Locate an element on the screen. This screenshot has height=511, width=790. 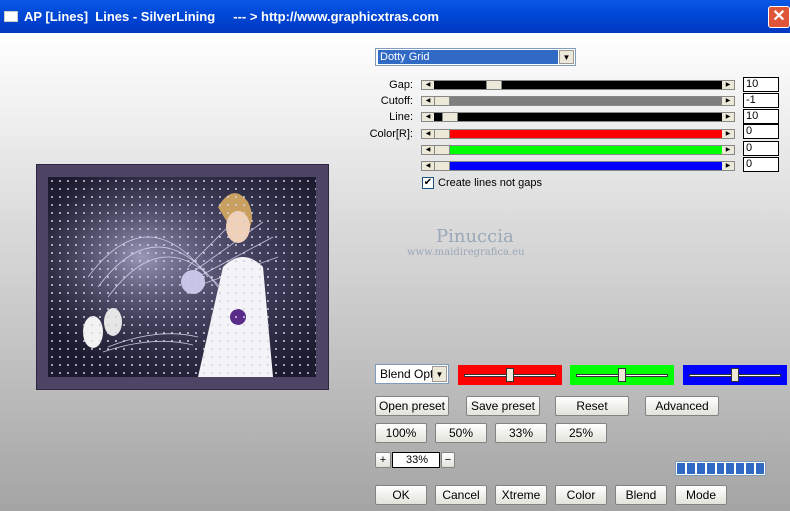
advanced-button: Advanced is located at coordinates (682, 406).